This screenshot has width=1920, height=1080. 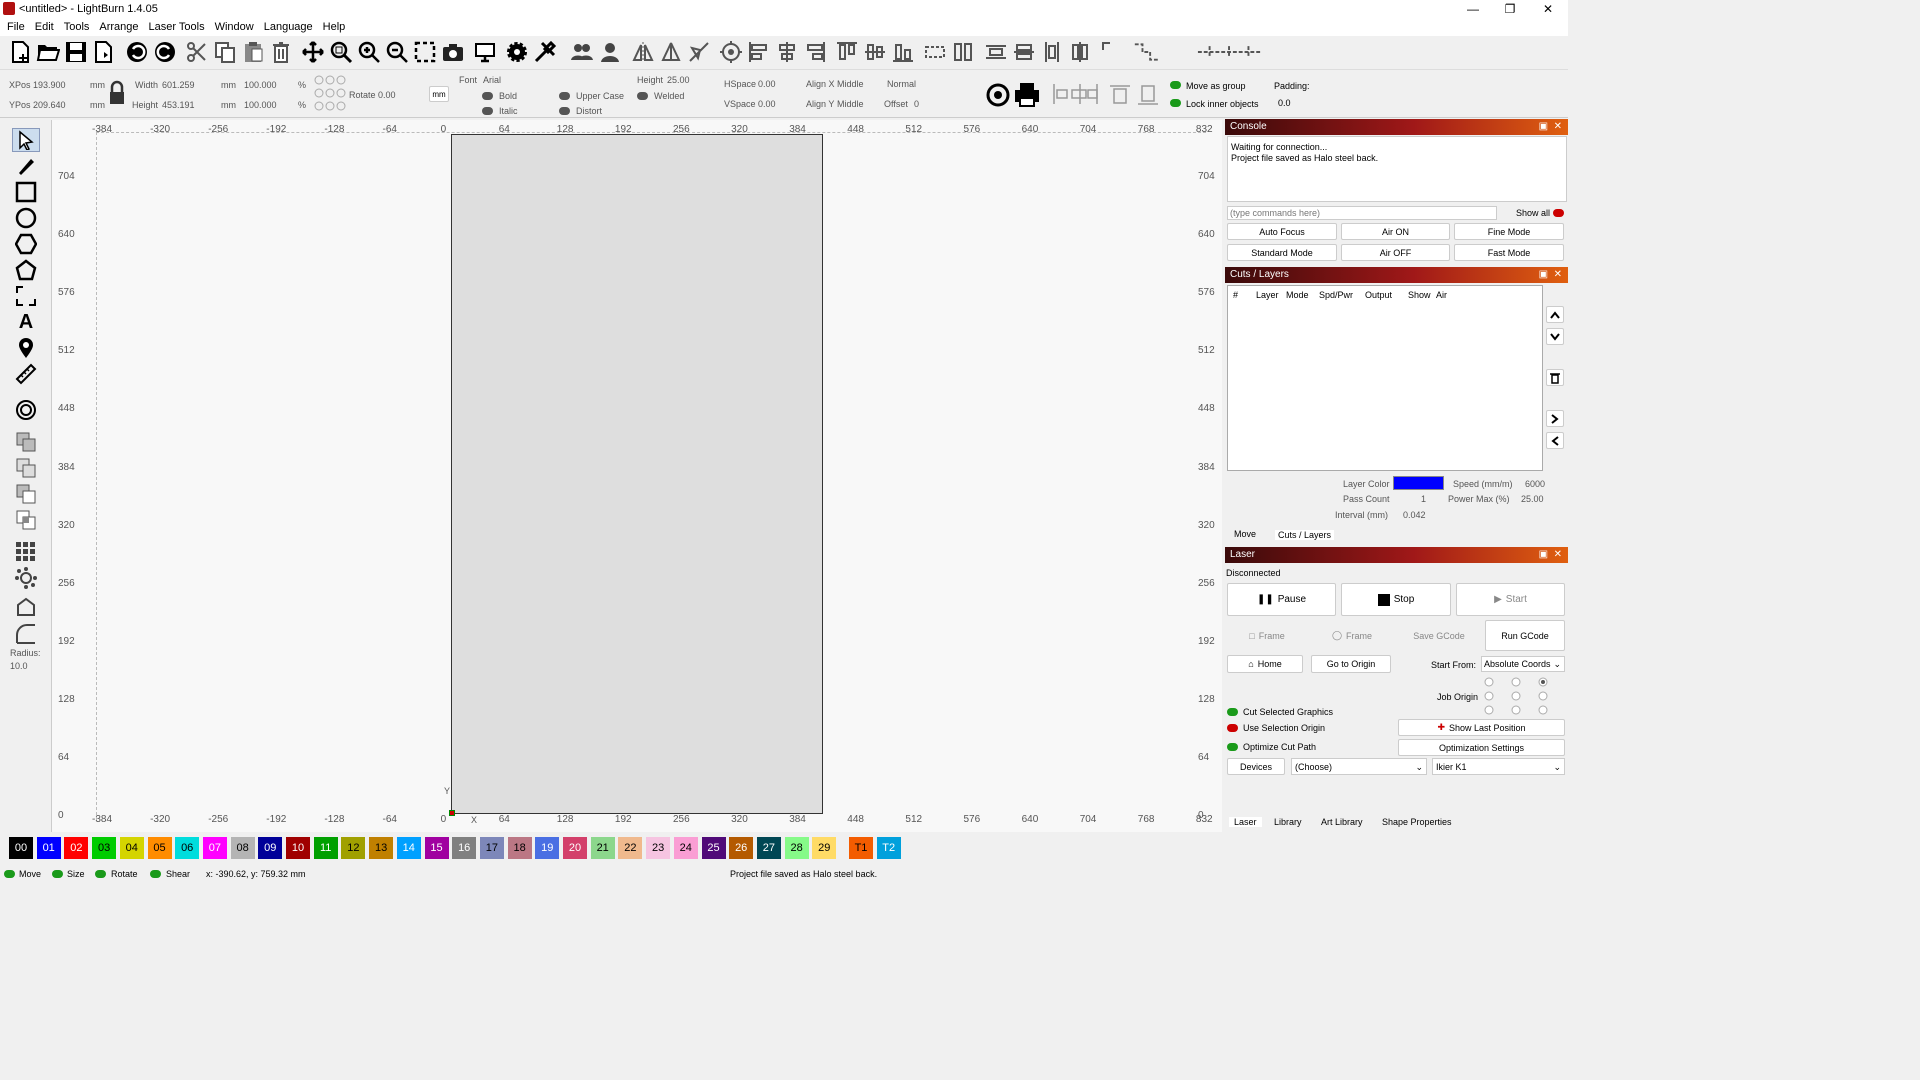 What do you see at coordinates (658, 848) in the screenshot?
I see `palette-swatch-23: 23` at bounding box center [658, 848].